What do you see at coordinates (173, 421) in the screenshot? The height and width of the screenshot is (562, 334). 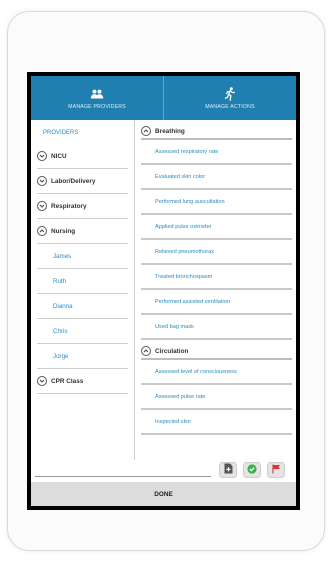 I see `action-label: Inspected skin` at bounding box center [173, 421].